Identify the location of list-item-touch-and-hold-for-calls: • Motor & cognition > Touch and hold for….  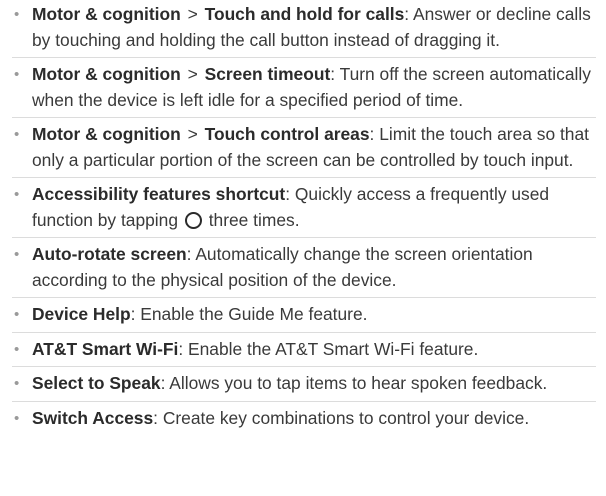
(304, 30).